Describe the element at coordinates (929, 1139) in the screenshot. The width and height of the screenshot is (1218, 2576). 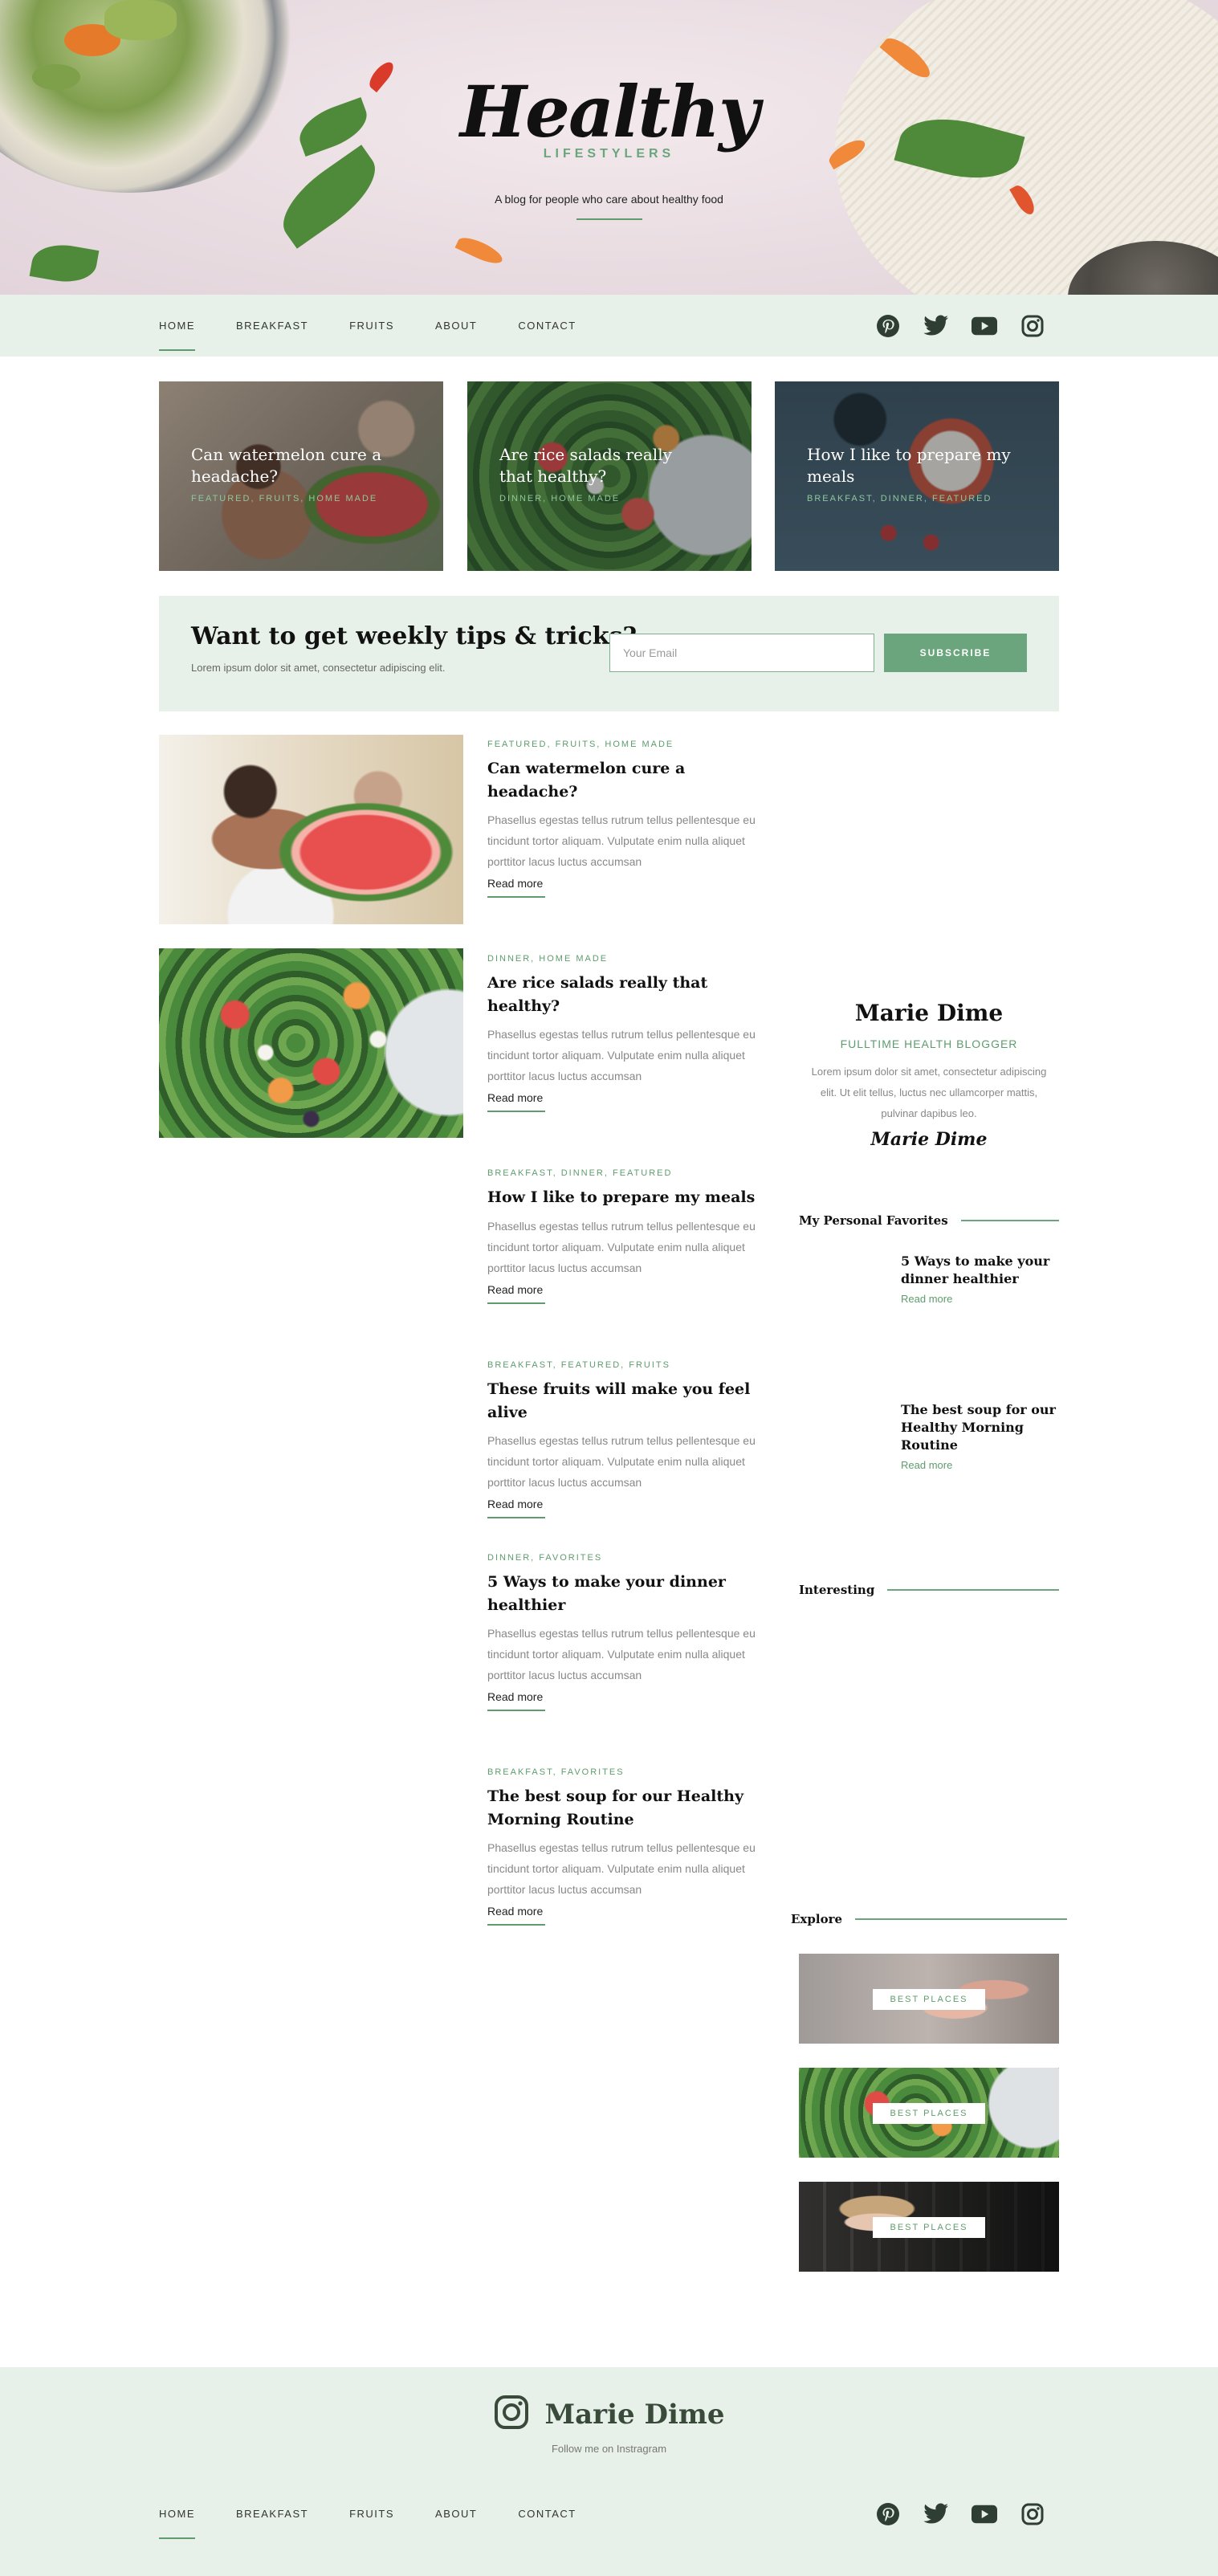
I see `author-signature: Marie Dime` at that location.